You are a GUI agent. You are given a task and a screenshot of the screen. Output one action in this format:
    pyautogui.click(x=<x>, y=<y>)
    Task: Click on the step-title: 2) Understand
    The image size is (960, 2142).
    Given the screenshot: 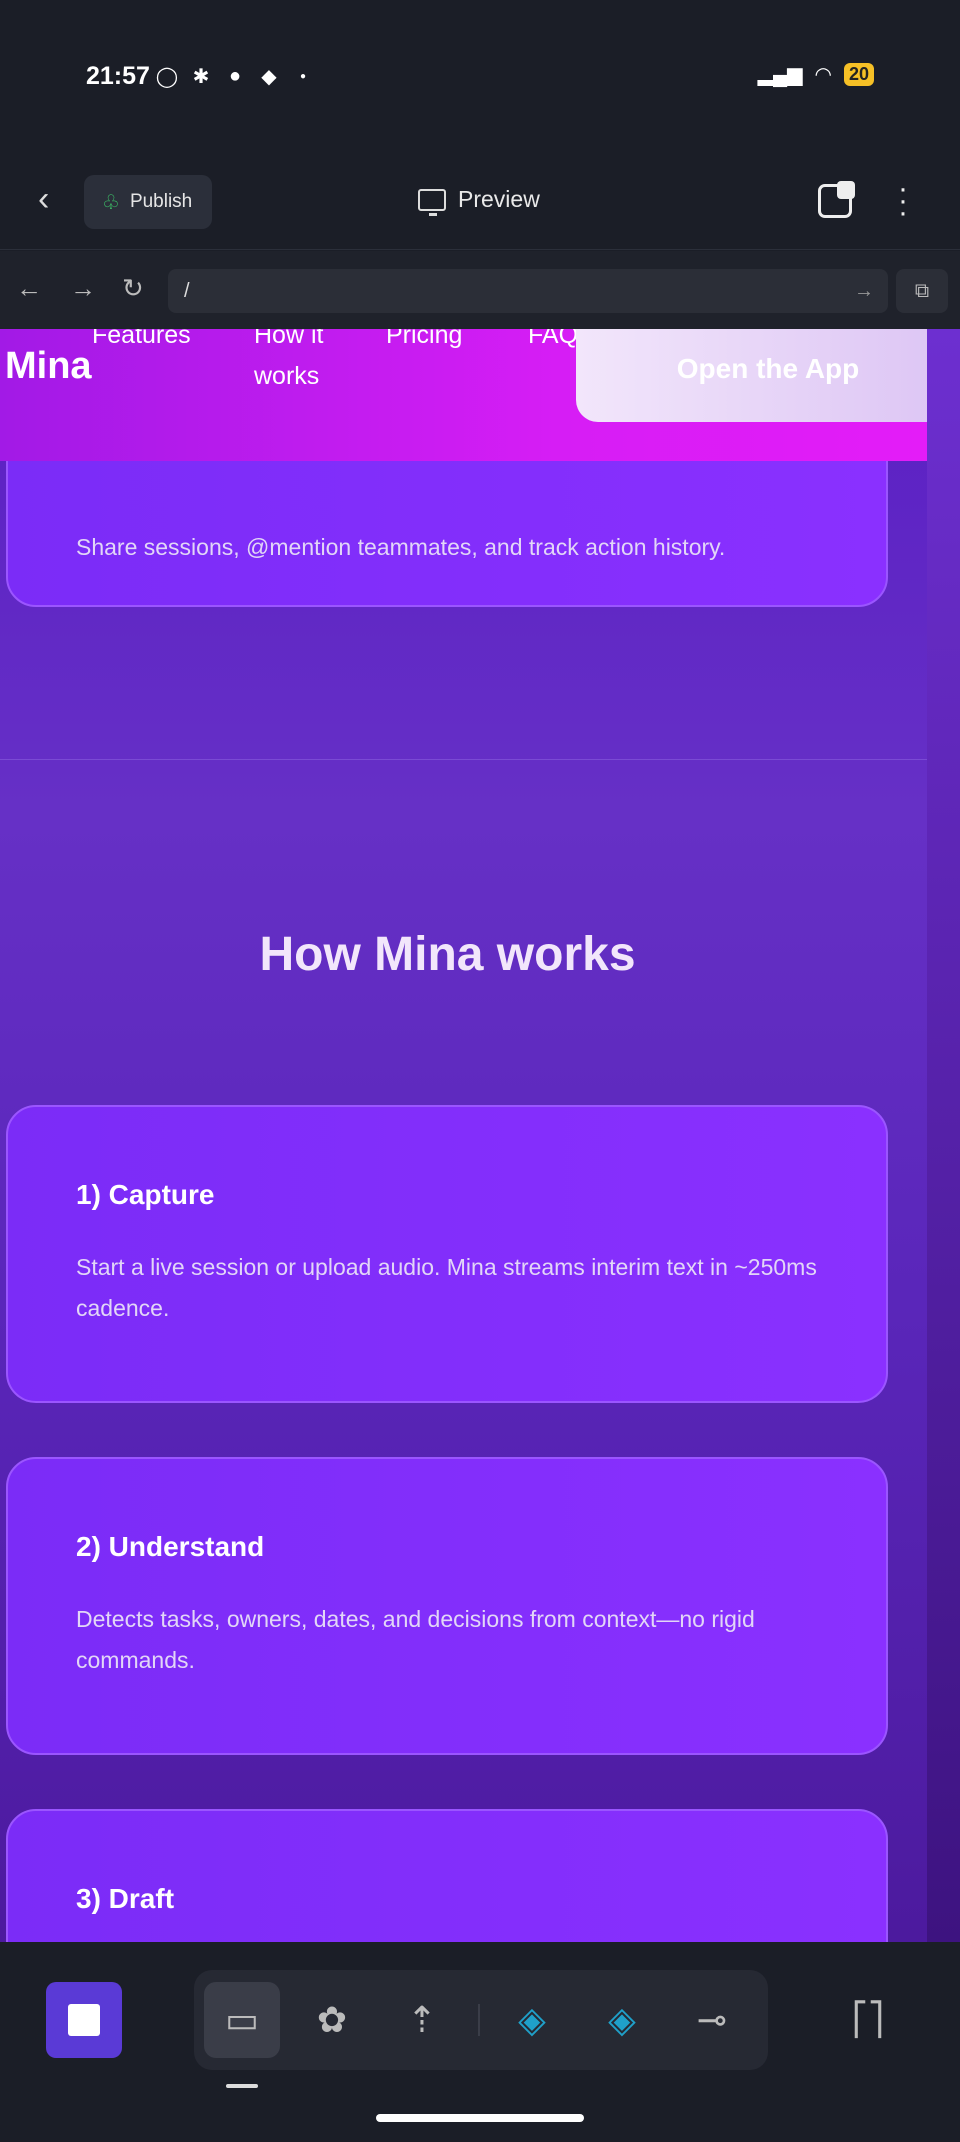 What is the action you would take?
    pyautogui.click(x=170, y=1546)
    